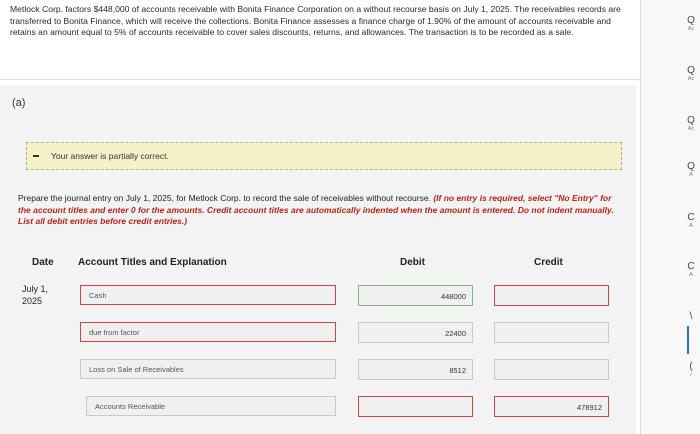 The width and height of the screenshot is (700, 434). Describe the element at coordinates (43, 262) in the screenshot. I see `header-date: Date` at that location.